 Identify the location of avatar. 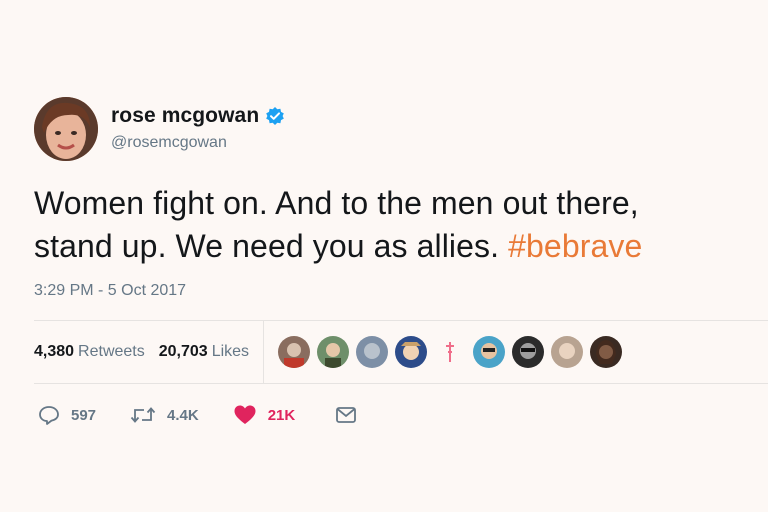
(66, 129).